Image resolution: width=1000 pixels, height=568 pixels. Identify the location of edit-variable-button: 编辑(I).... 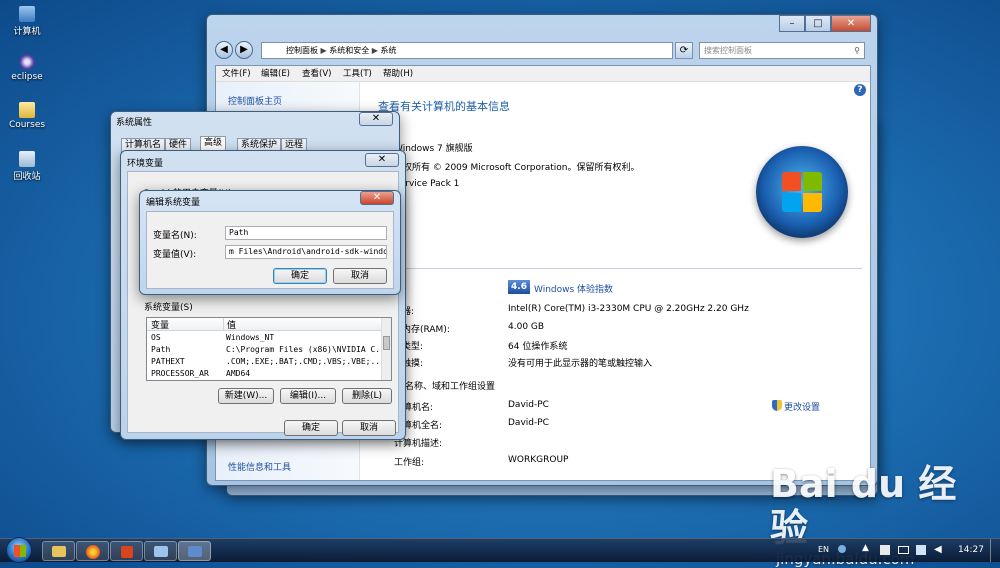
(308, 396).